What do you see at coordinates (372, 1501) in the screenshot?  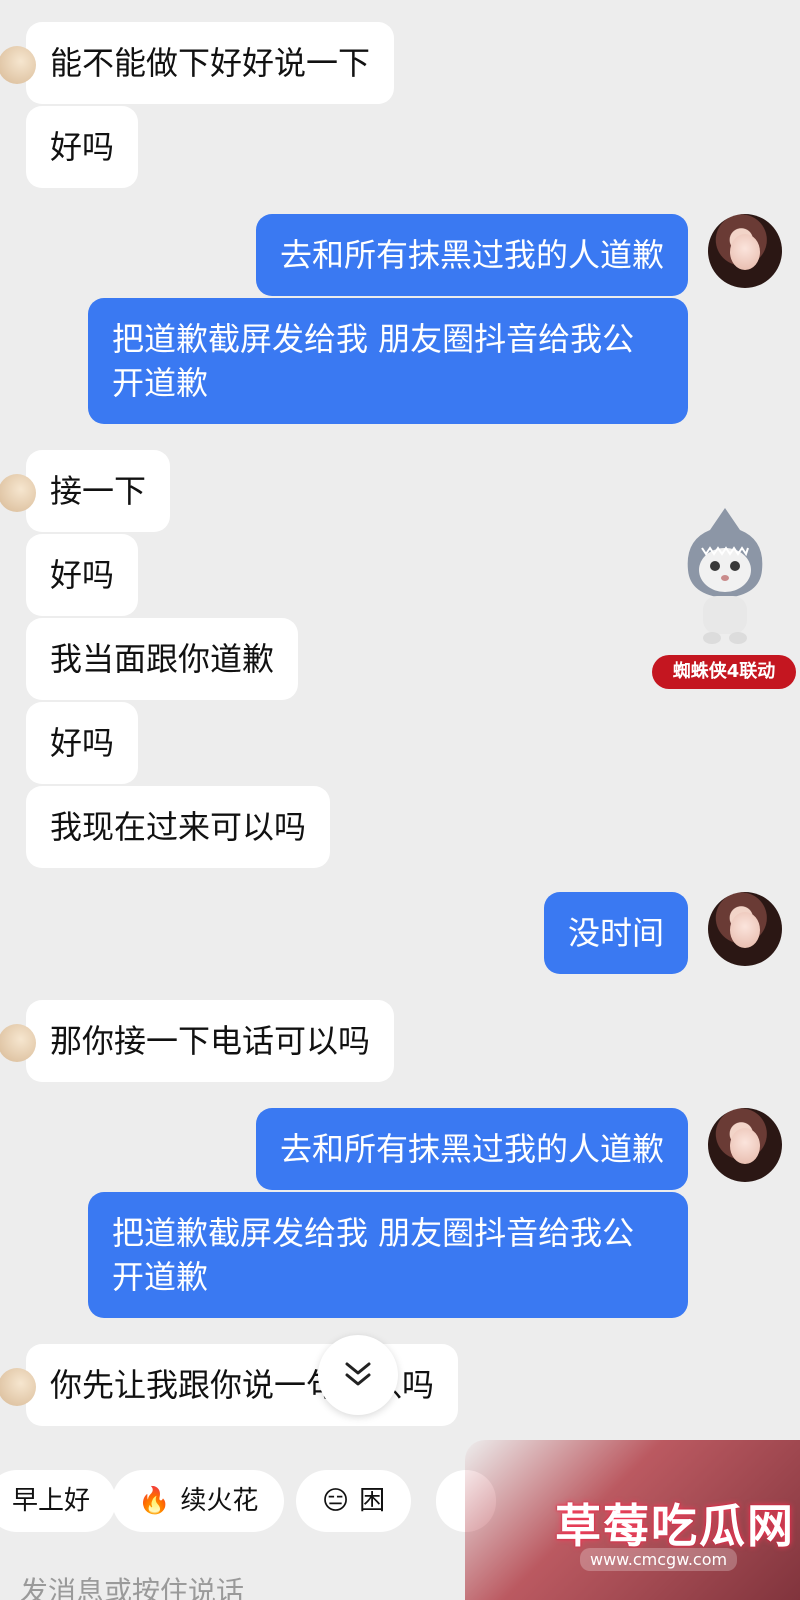 I see `quick-reply-label: 困` at bounding box center [372, 1501].